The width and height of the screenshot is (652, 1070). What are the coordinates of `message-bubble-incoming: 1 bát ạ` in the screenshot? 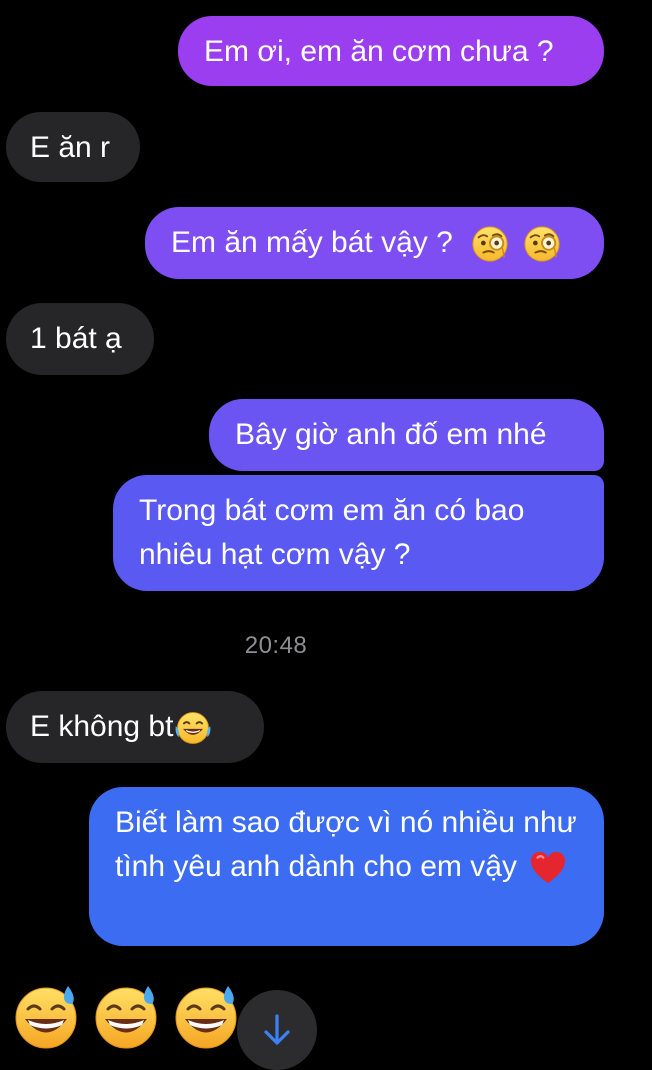 It's located at (80, 339).